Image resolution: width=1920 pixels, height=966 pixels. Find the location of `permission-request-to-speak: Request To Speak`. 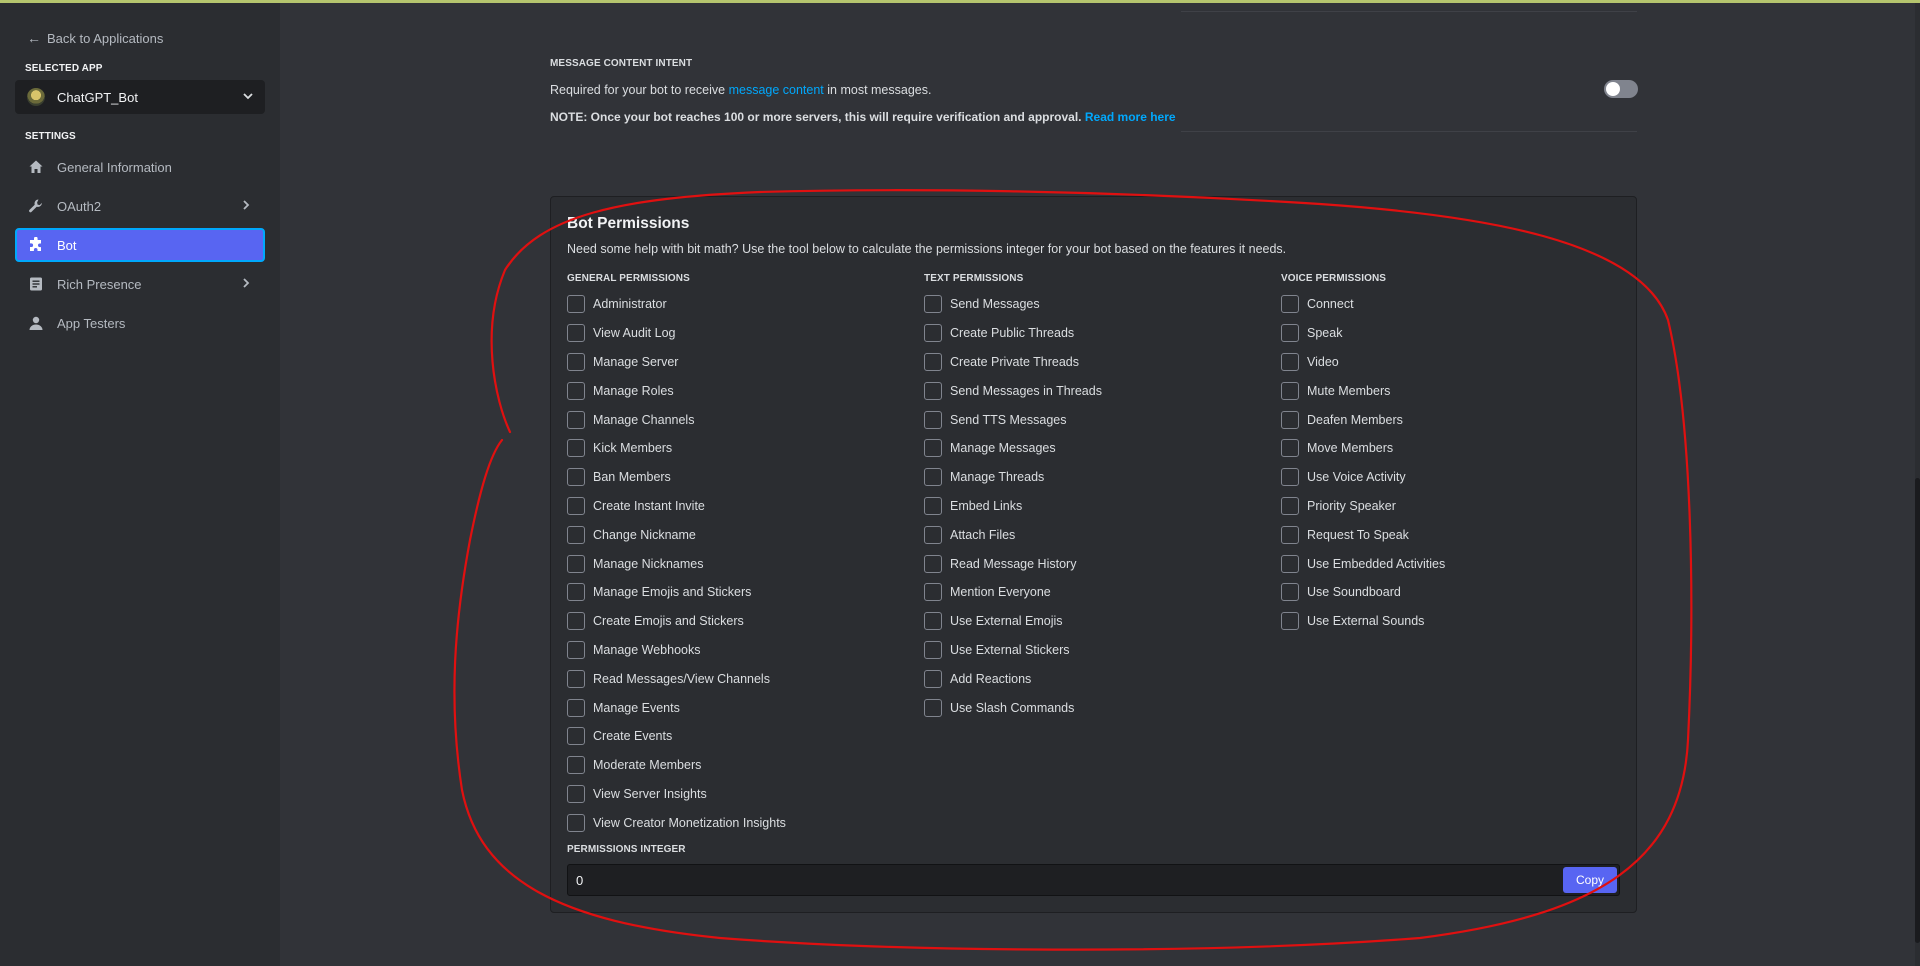

permission-request-to-speak: Request To Speak is located at coordinates (1451, 534).